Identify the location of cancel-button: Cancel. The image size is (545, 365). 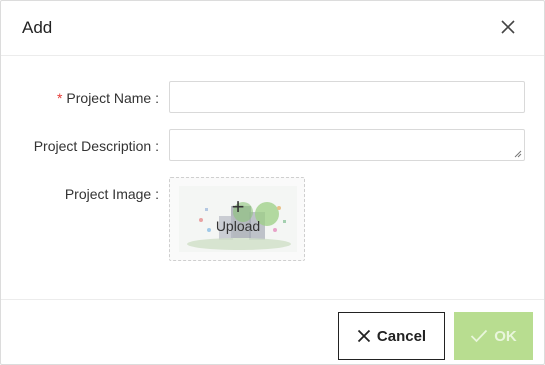
(391, 336).